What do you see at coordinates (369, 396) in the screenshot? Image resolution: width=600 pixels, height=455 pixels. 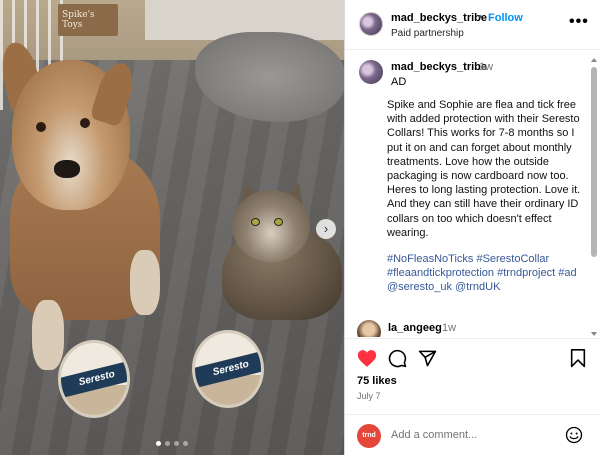 I see `post-date: July 7` at bounding box center [369, 396].